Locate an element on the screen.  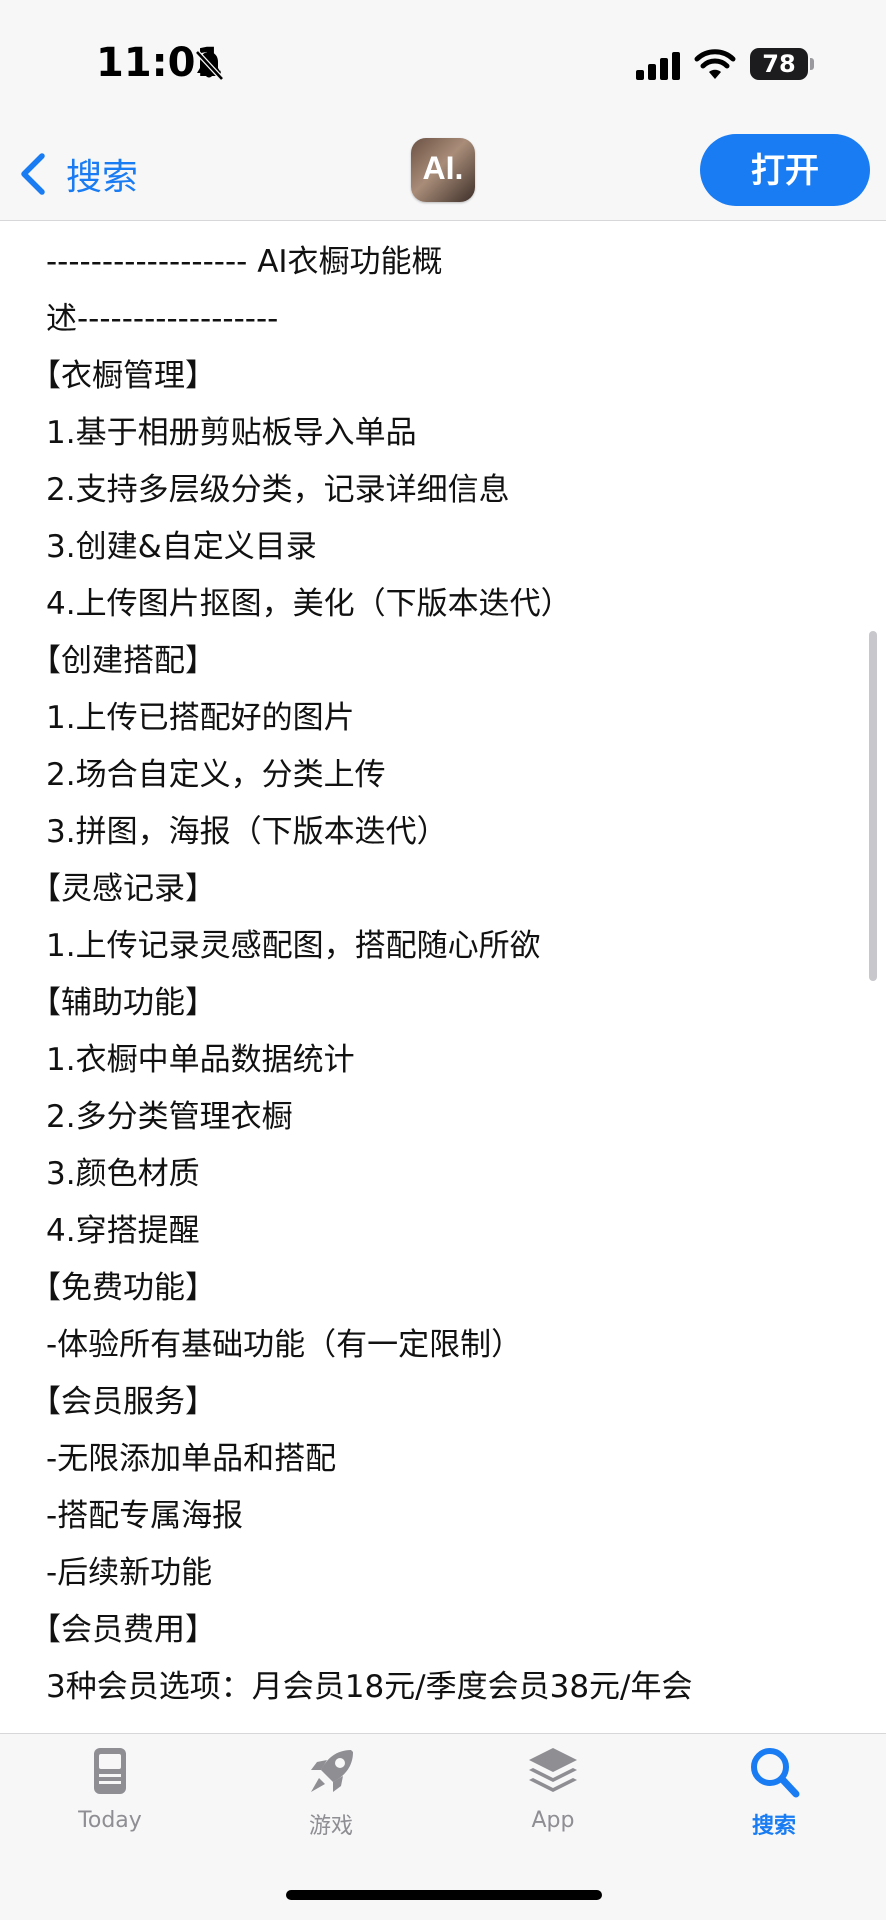
description-line: 4.上传图片抠图，美化（下版本迭代） is located at coordinates (309, 604).